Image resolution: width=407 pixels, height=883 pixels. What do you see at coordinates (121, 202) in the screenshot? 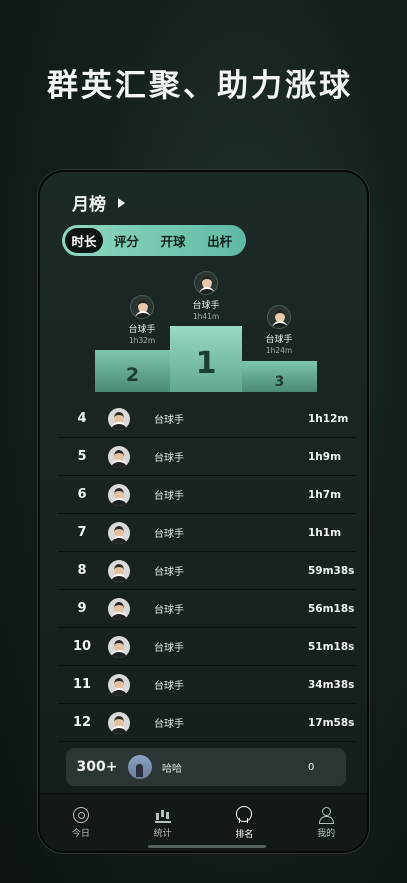
I see `triangle-right-icon` at bounding box center [121, 202].